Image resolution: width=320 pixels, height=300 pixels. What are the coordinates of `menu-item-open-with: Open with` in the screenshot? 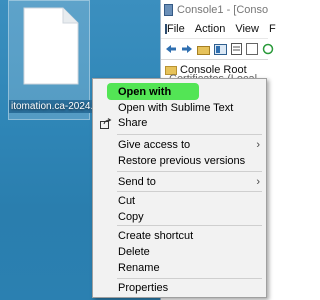 It's located at (179, 92).